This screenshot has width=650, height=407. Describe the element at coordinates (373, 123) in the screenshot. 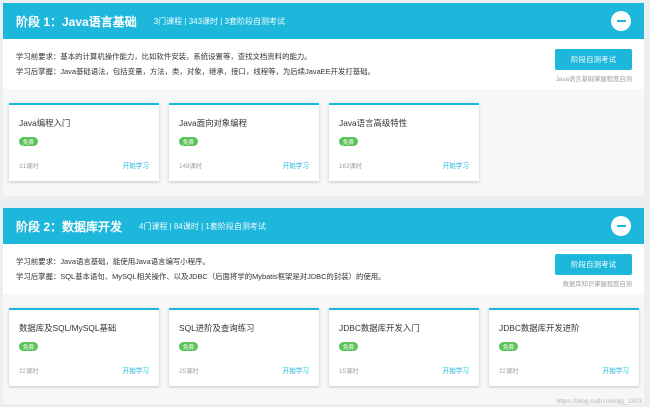

I see `course-name: Java语言高级特性` at that location.